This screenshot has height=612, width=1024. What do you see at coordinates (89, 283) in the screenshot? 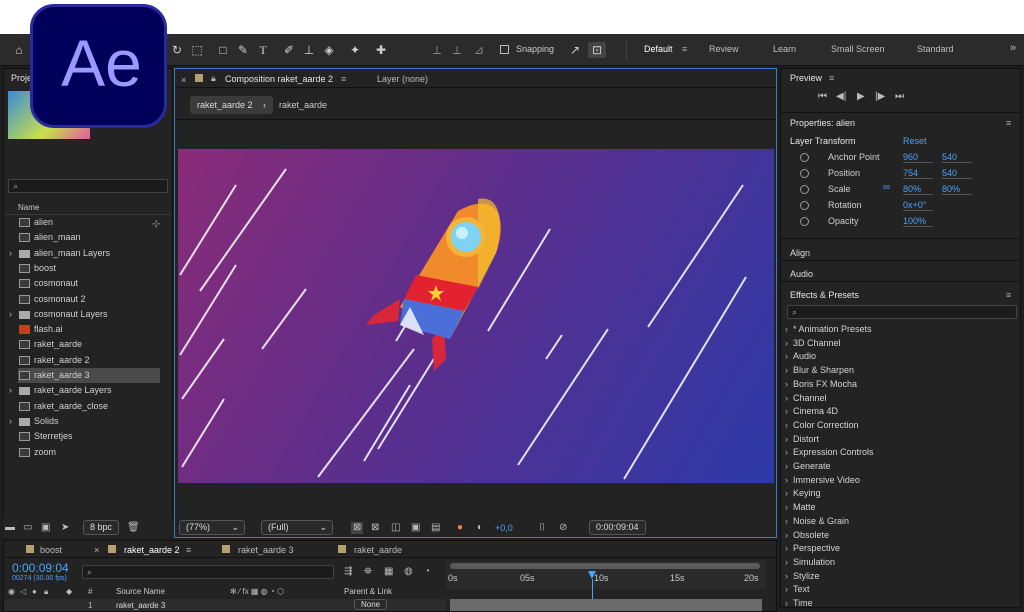
I see `project-item: cosmonaut` at bounding box center [89, 283].